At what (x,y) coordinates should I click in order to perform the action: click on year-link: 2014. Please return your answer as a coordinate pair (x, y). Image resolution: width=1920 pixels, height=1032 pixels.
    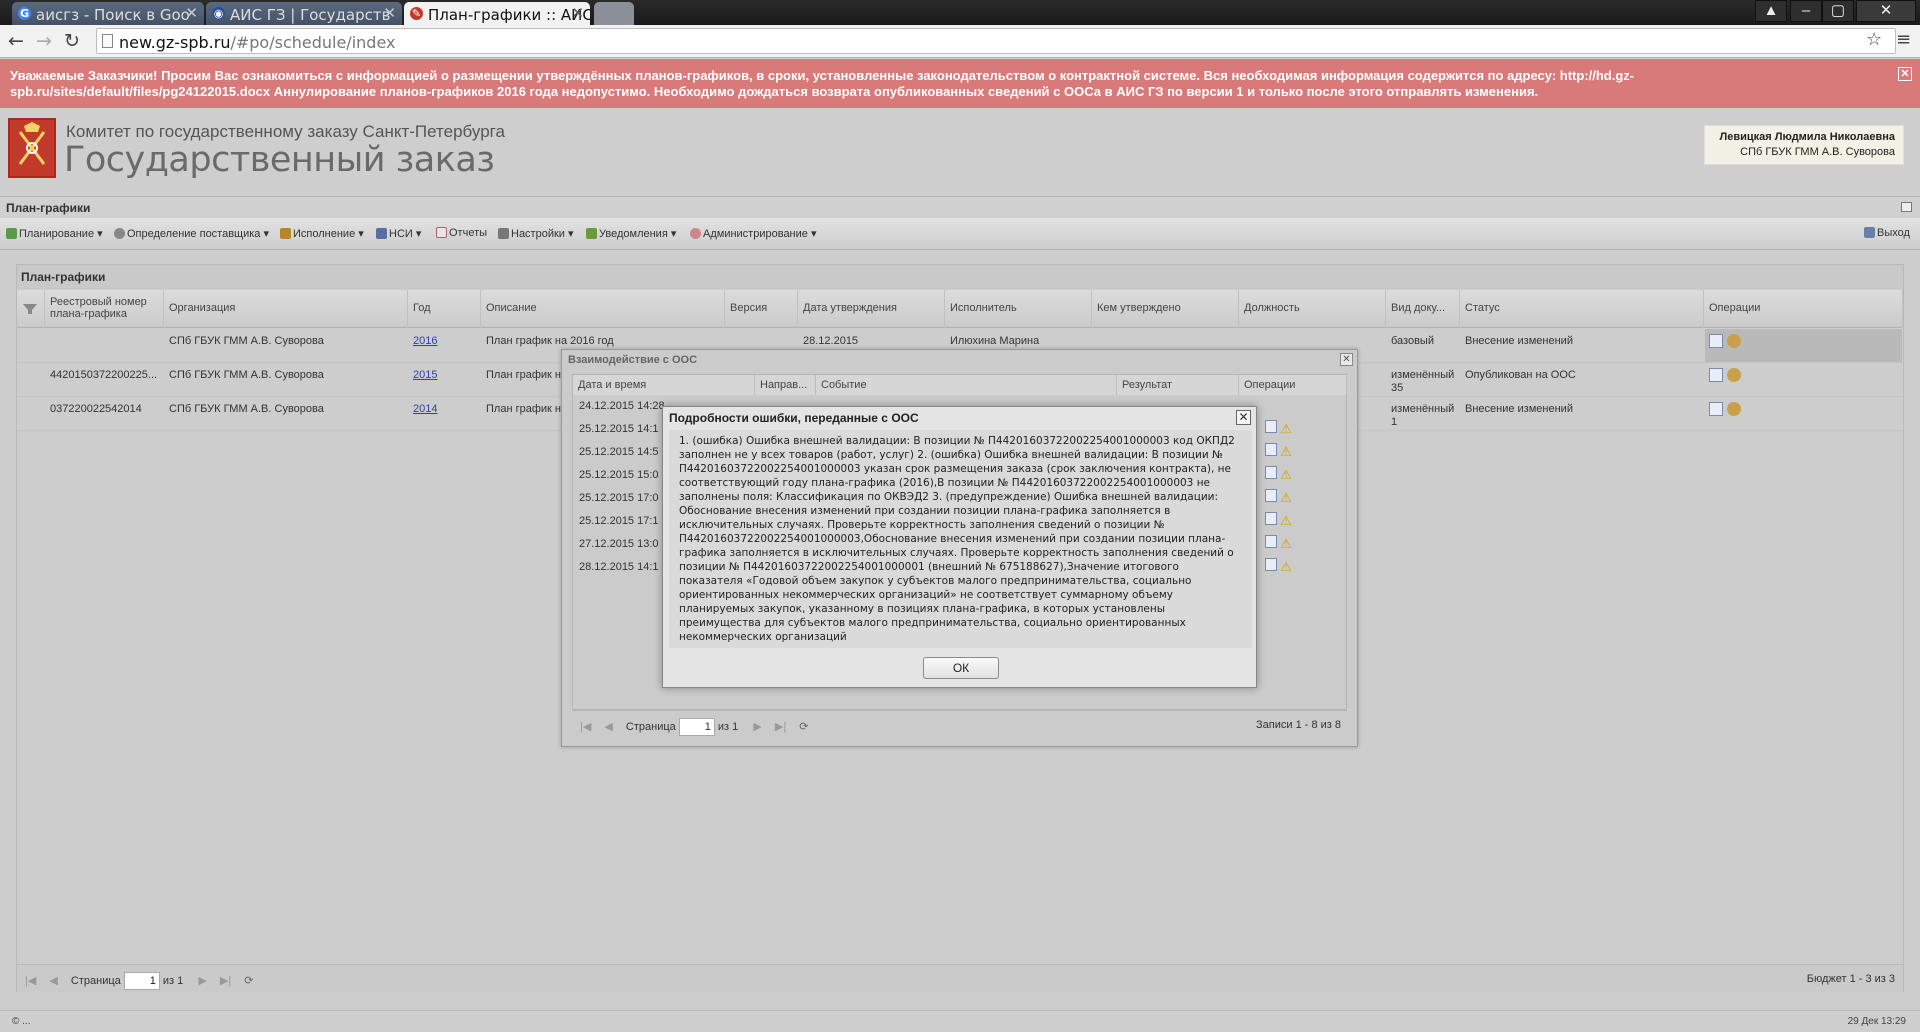
    Looking at the image, I should click on (425, 409).